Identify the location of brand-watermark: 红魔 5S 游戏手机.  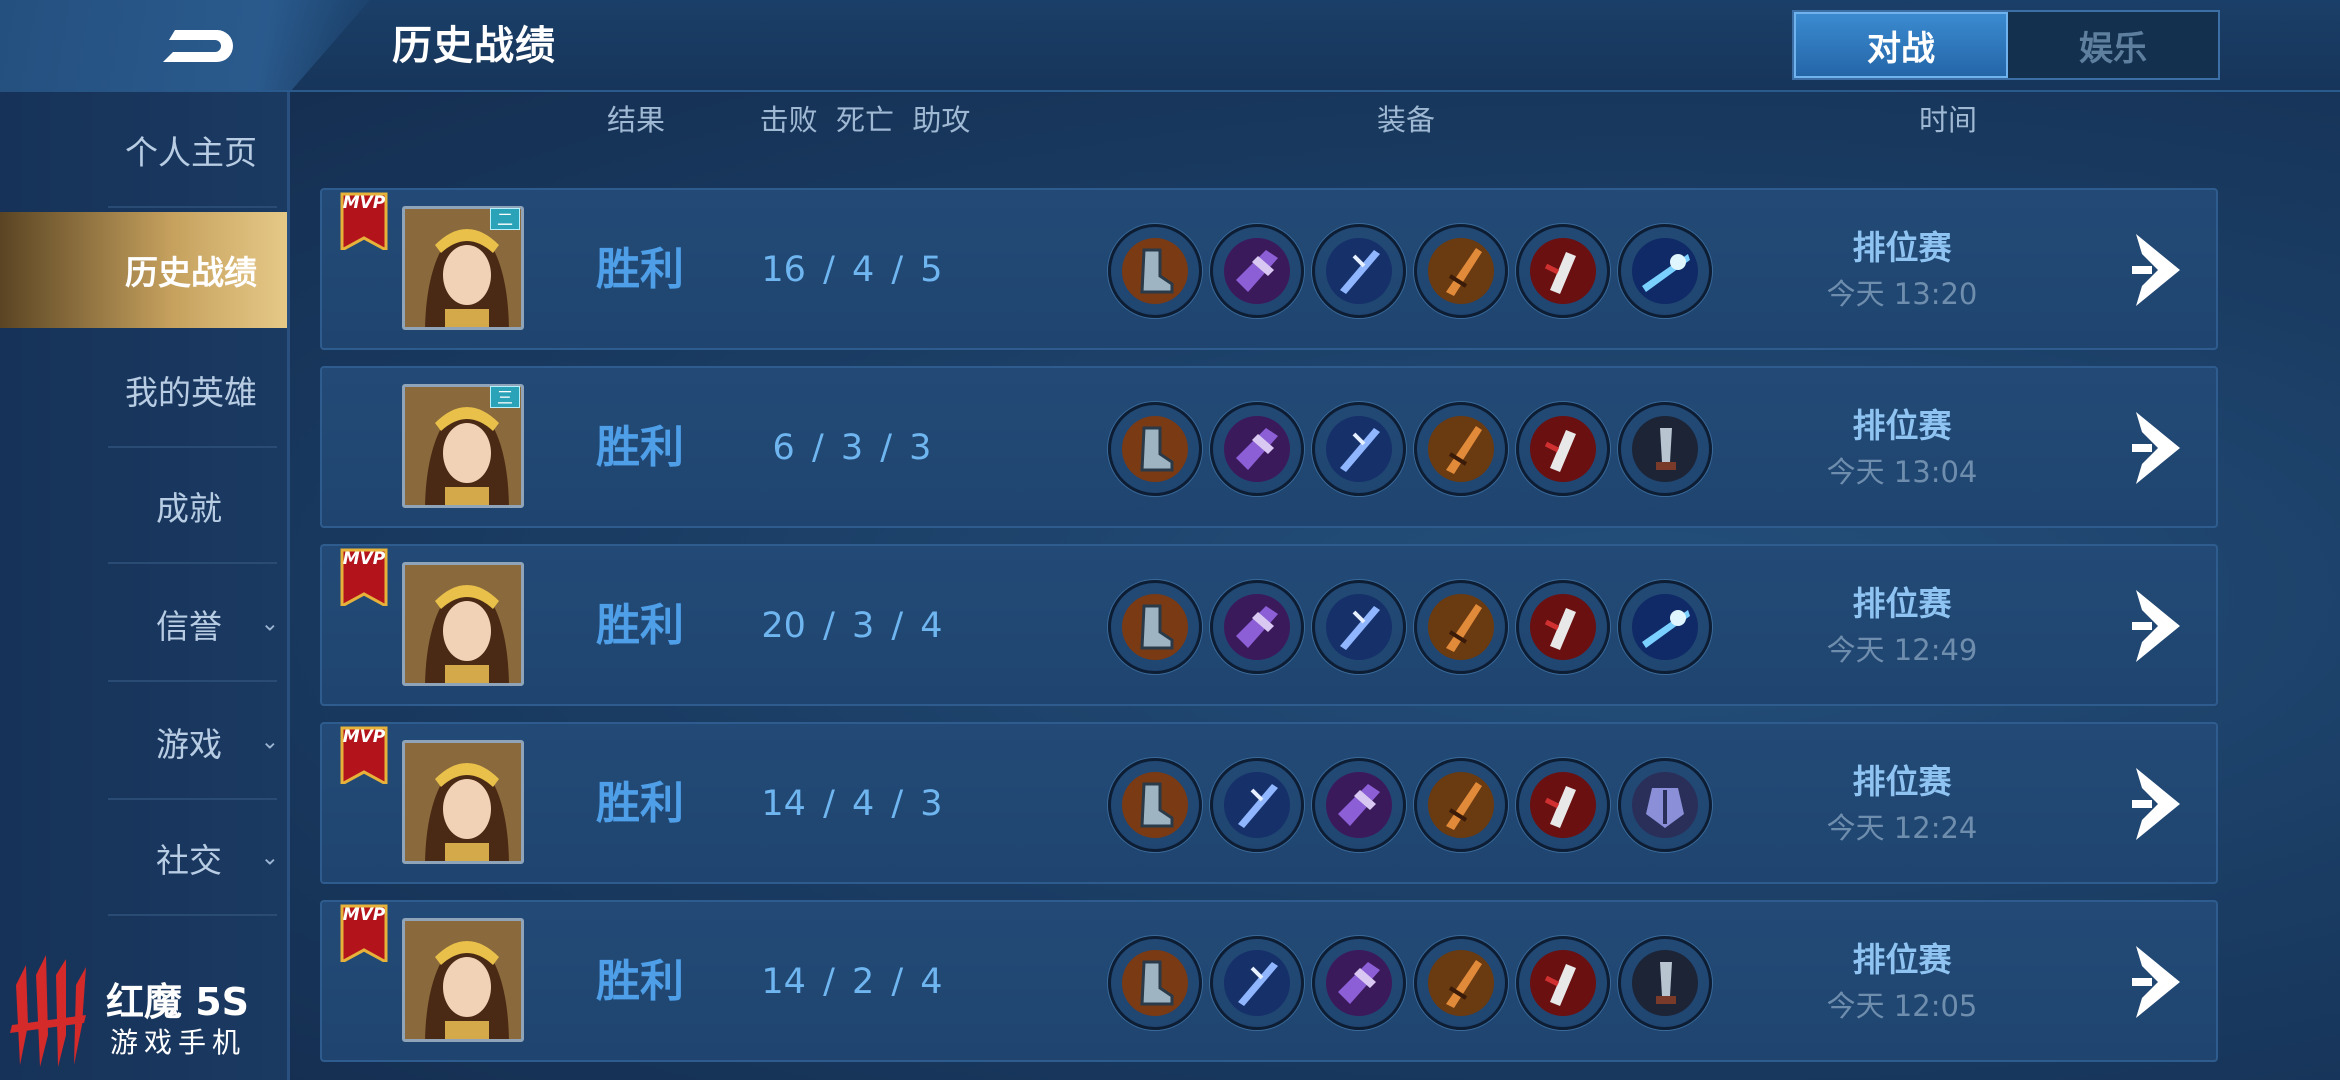
(141, 1014).